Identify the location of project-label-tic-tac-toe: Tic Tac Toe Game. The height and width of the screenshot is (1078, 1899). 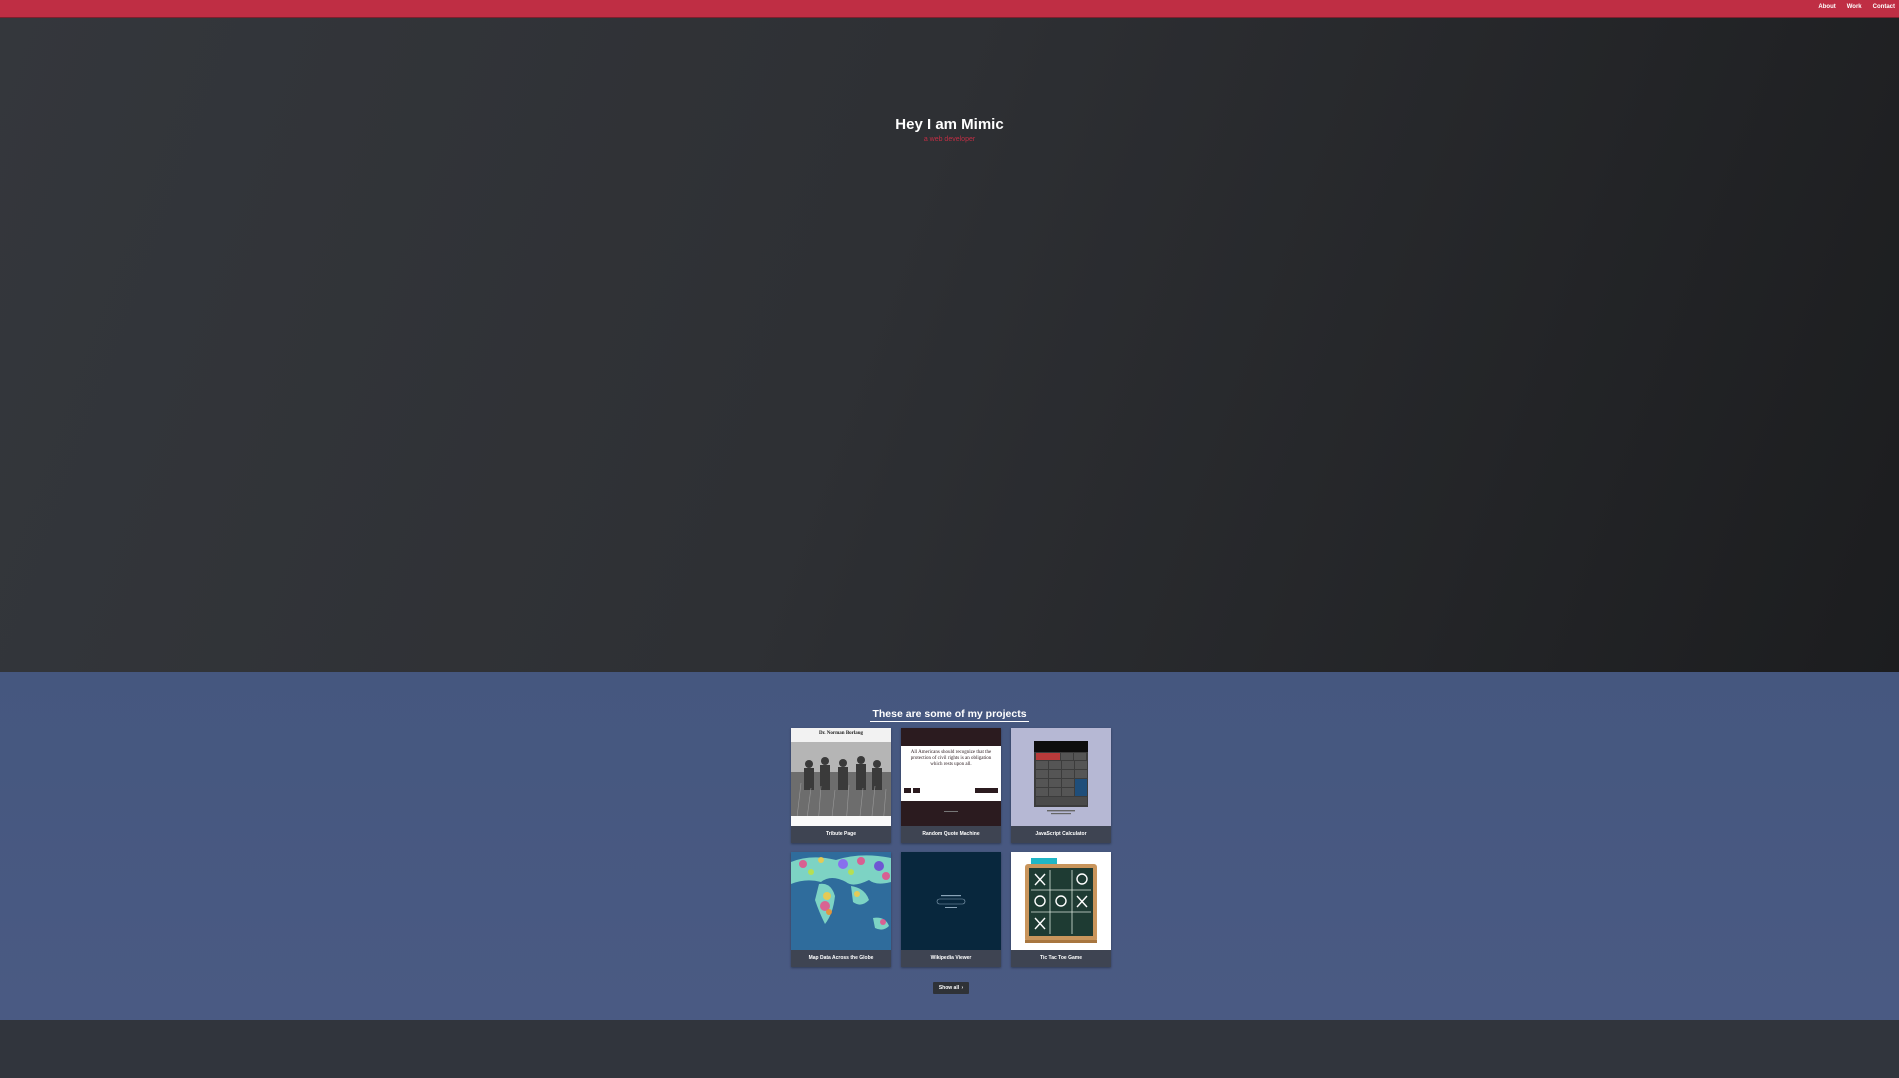
(1061, 958).